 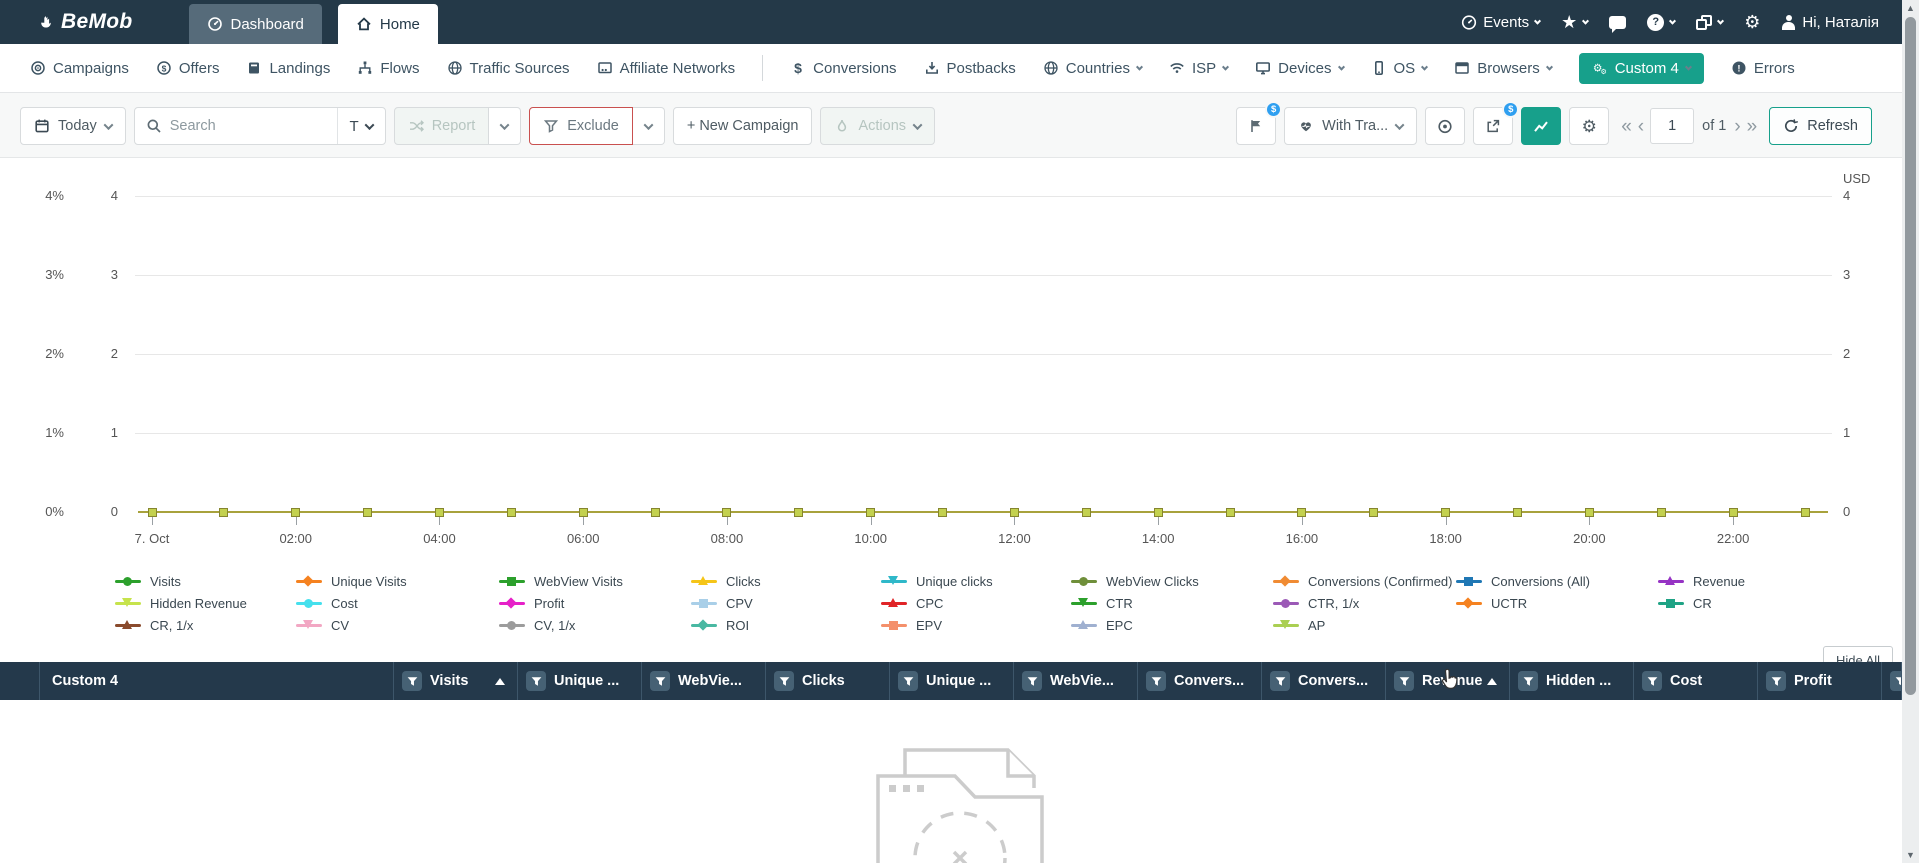 What do you see at coordinates (1701, 581) in the screenshot?
I see `legend-item-revenue: Revenue` at bounding box center [1701, 581].